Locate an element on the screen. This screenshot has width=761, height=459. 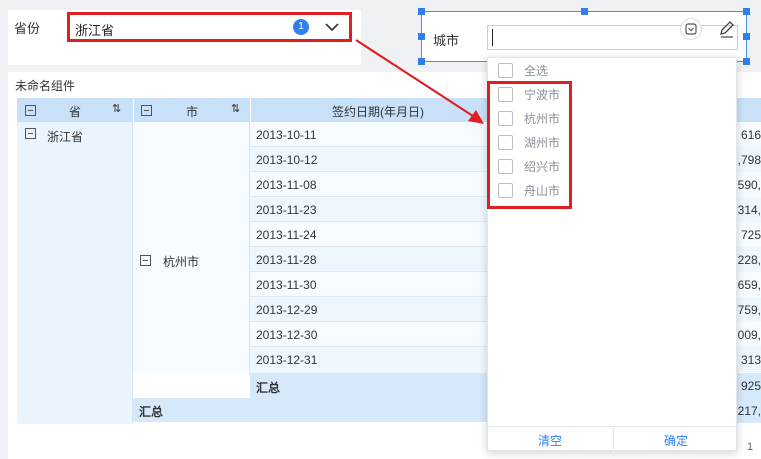
date-cell: 2013-11-23 is located at coordinates (286, 210).